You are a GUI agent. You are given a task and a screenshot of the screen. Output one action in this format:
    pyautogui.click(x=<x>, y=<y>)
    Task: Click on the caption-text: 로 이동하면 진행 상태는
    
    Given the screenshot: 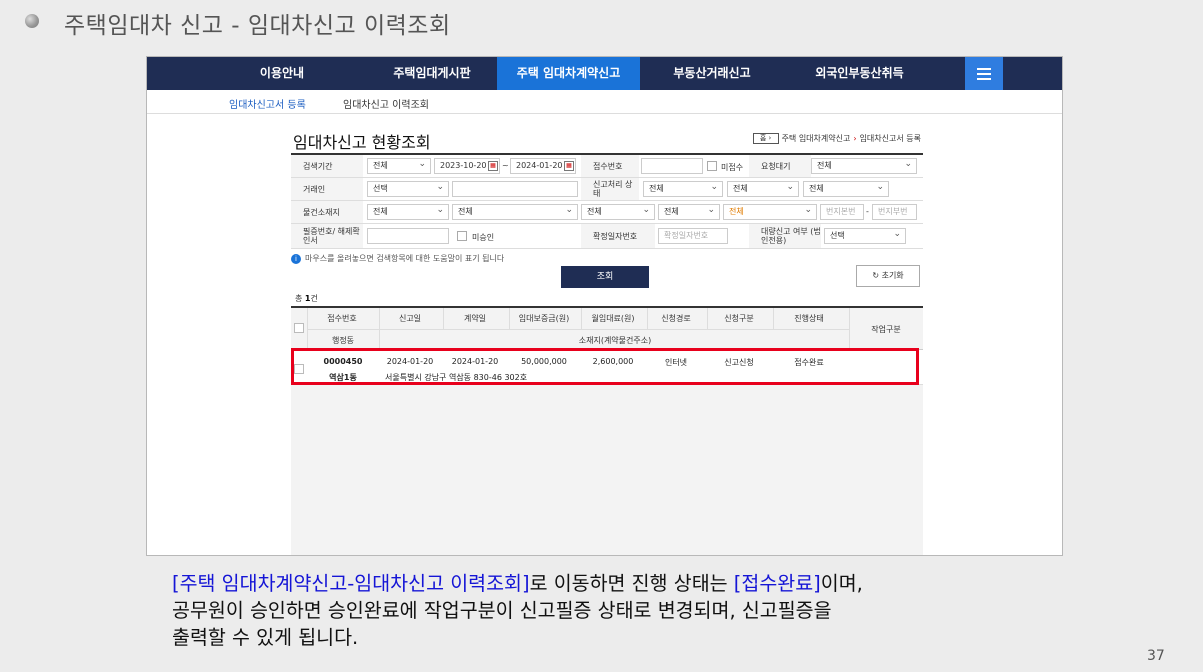 What is the action you would take?
    pyautogui.click(x=631, y=583)
    